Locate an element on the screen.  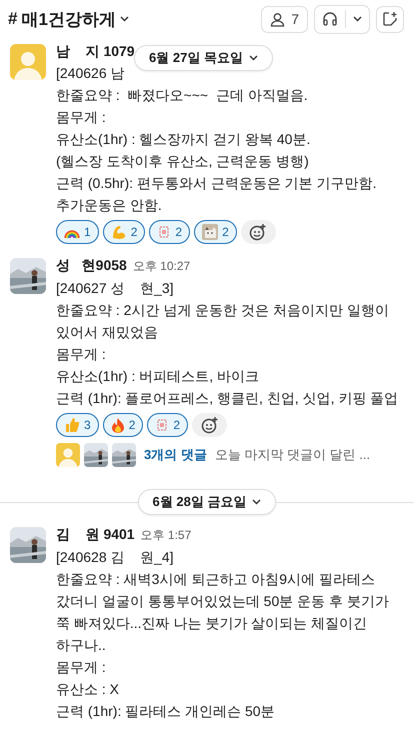
replies-link: 3개의 댓글 is located at coordinates (175, 455).